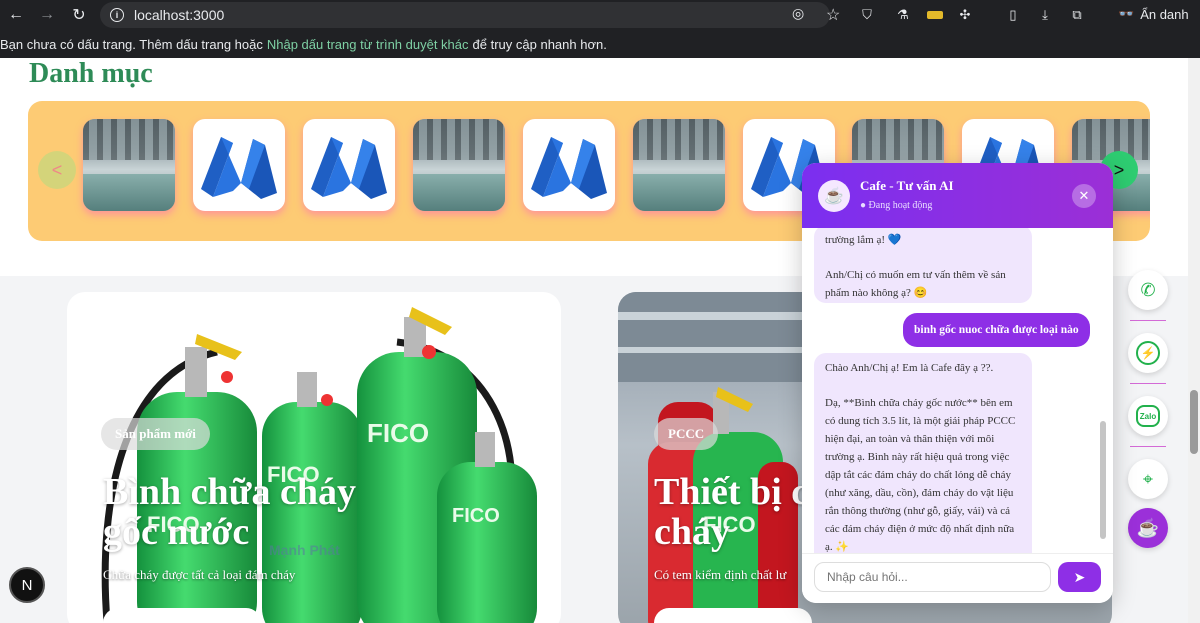 This screenshot has height=623, width=1200. I want to click on carousel-prev-button: <, so click(57, 170).